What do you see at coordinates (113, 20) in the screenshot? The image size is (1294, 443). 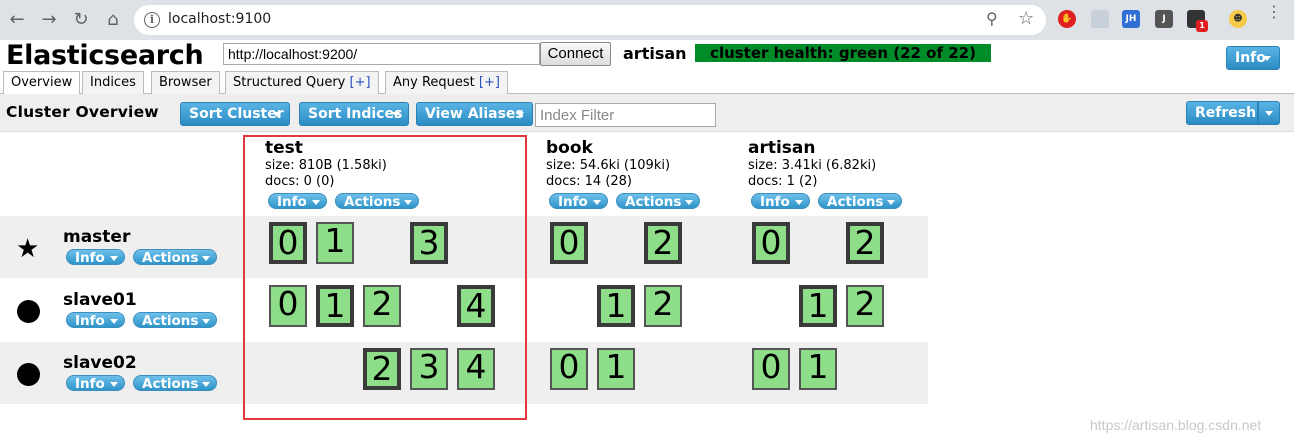 I see `home-icon: ⌂` at bounding box center [113, 20].